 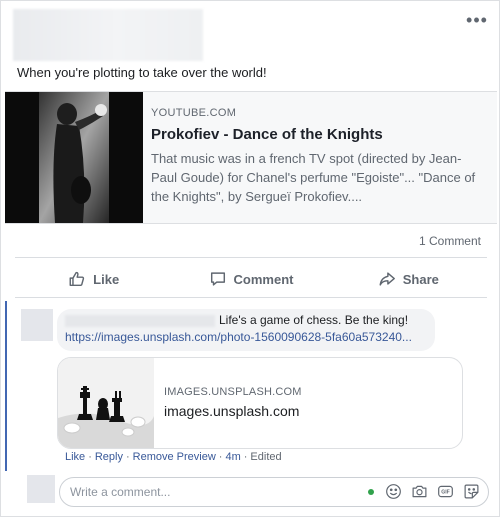 I want to click on comment-timestamp: 4m, so click(x=232, y=457).